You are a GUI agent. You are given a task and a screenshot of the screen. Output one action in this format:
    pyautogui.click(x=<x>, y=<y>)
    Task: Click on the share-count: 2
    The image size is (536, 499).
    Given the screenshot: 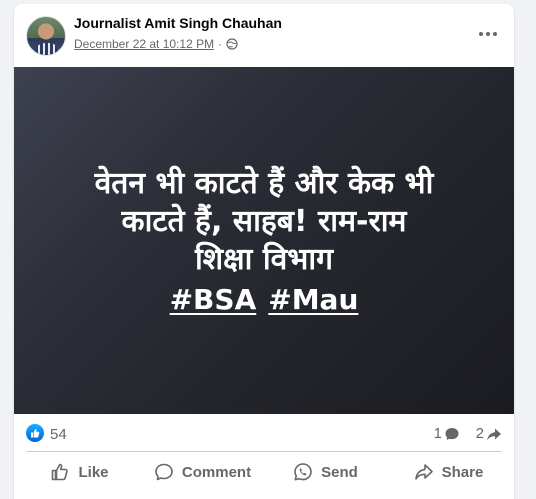 What is the action you would take?
    pyautogui.click(x=489, y=433)
    